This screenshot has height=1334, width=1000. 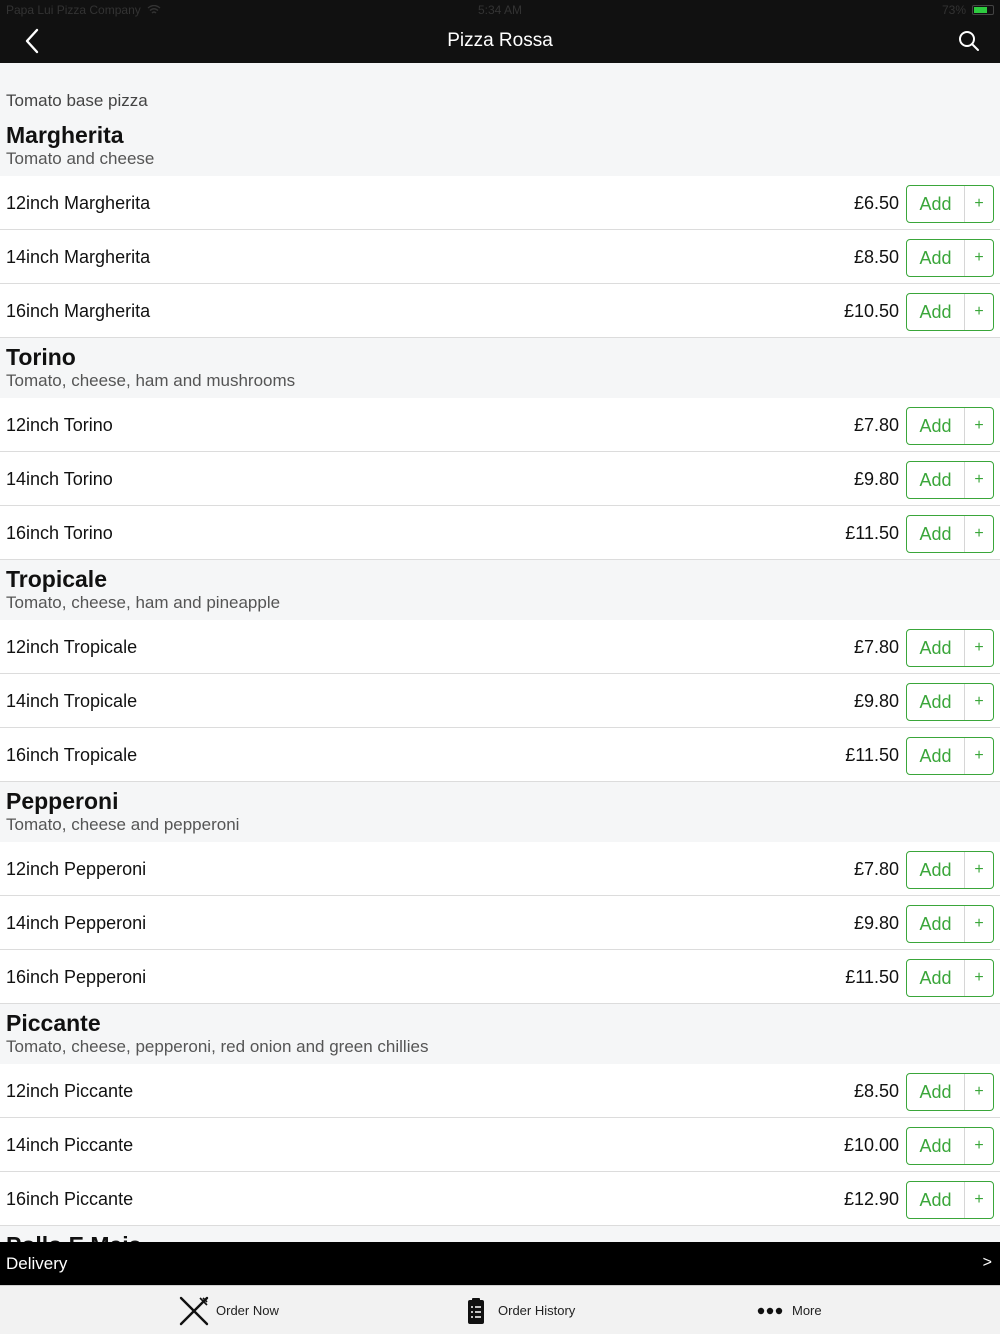 What do you see at coordinates (59, 425) in the screenshot?
I see `item-name: 12inch Torino` at bounding box center [59, 425].